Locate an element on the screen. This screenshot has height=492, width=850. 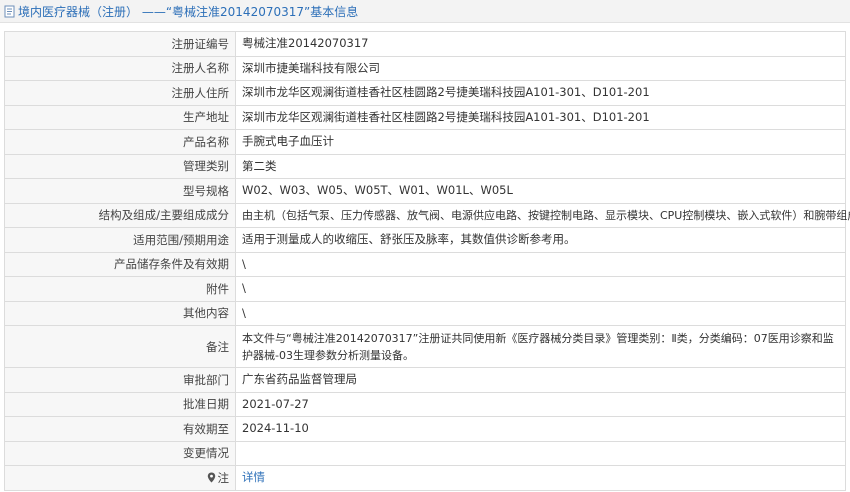
table-row: 批准日期 2021-07-27 is located at coordinates (425, 404).